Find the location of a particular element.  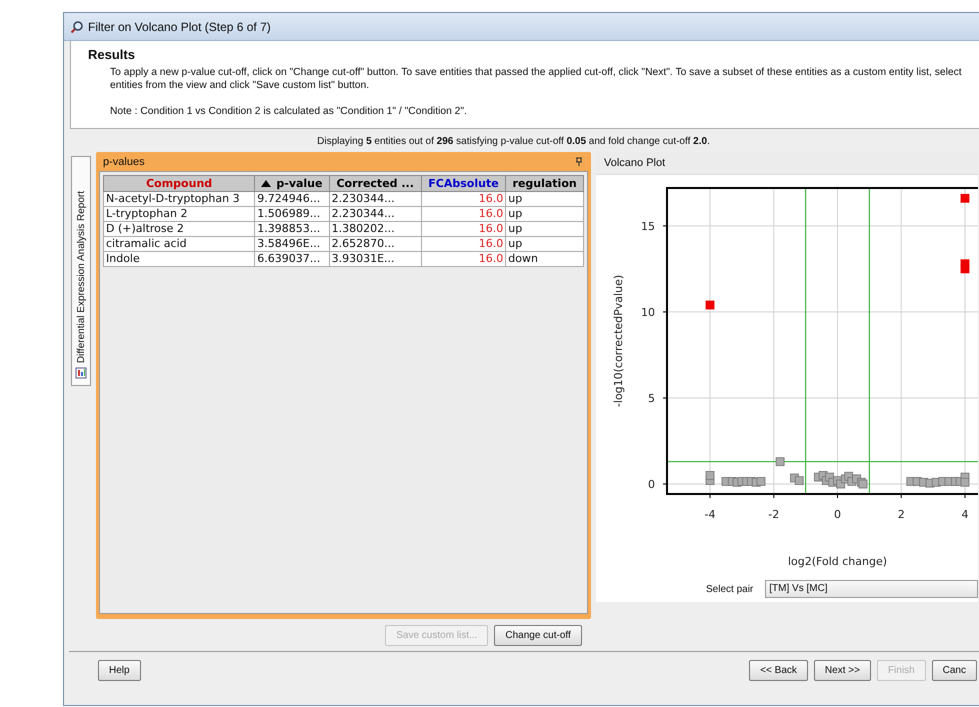

panel-title: Volcano Plot is located at coordinates (635, 163).